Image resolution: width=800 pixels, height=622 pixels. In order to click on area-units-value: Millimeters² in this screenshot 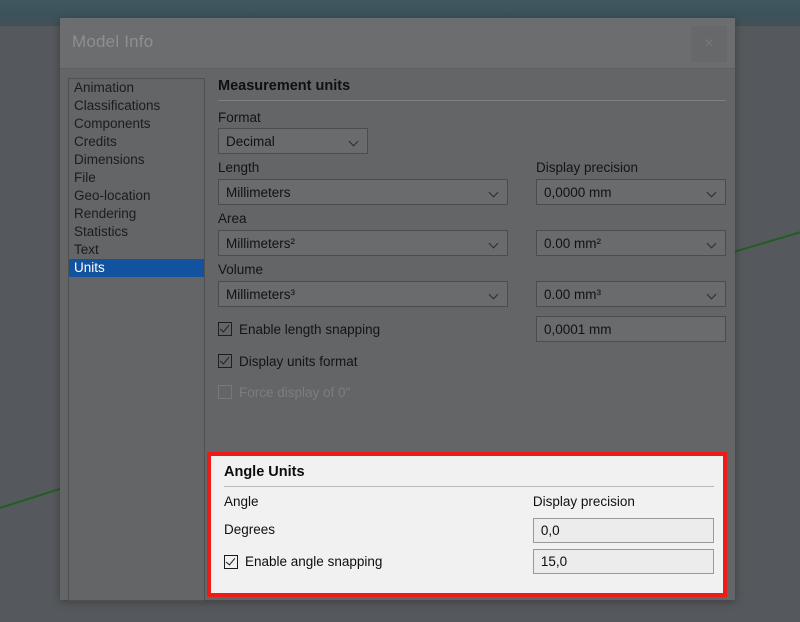, I will do `click(260, 243)`.